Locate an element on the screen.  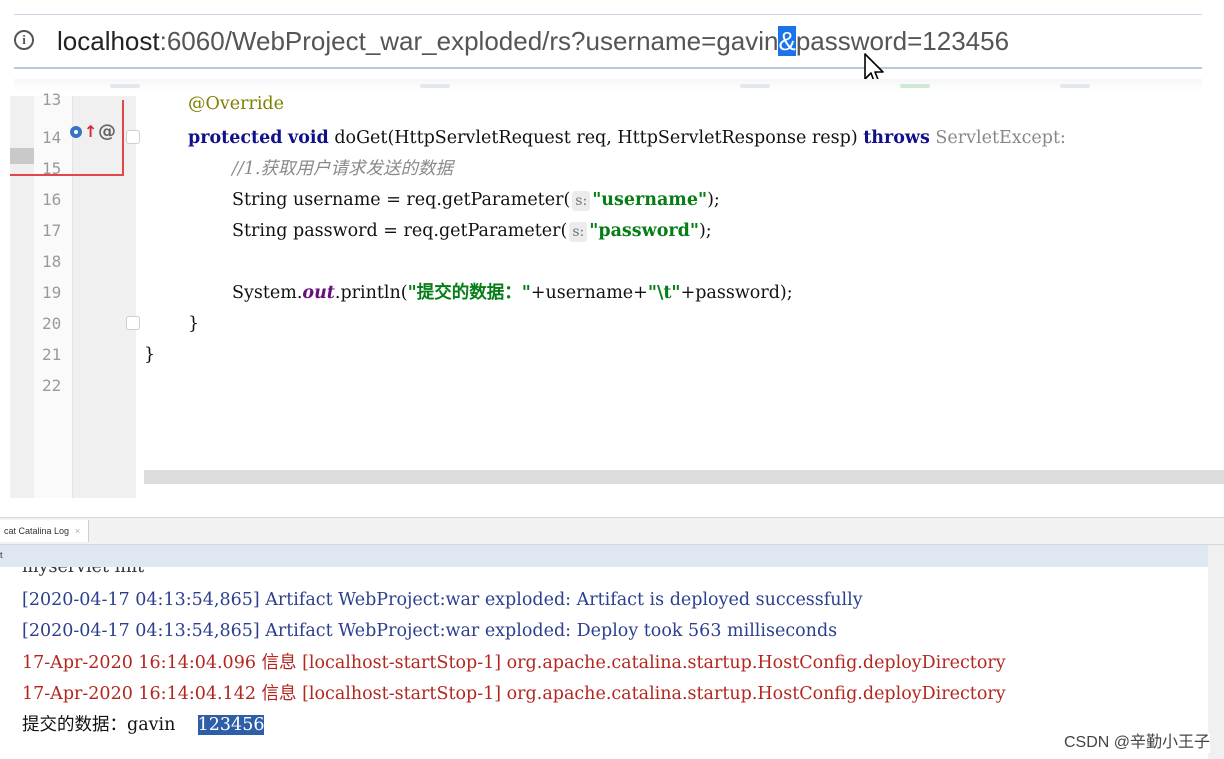
code-line-13: @Override is located at coordinates (236, 104).